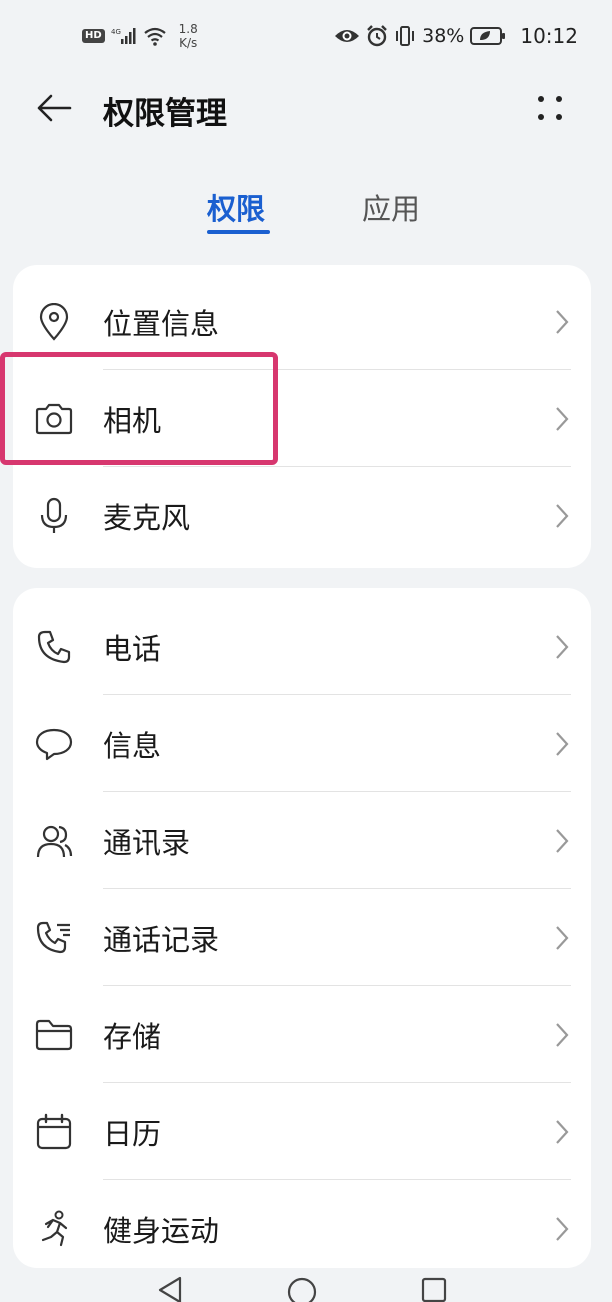 This screenshot has height=1302, width=612. Describe the element at coordinates (147, 842) in the screenshot. I see `permission-label: 通讯录` at that location.